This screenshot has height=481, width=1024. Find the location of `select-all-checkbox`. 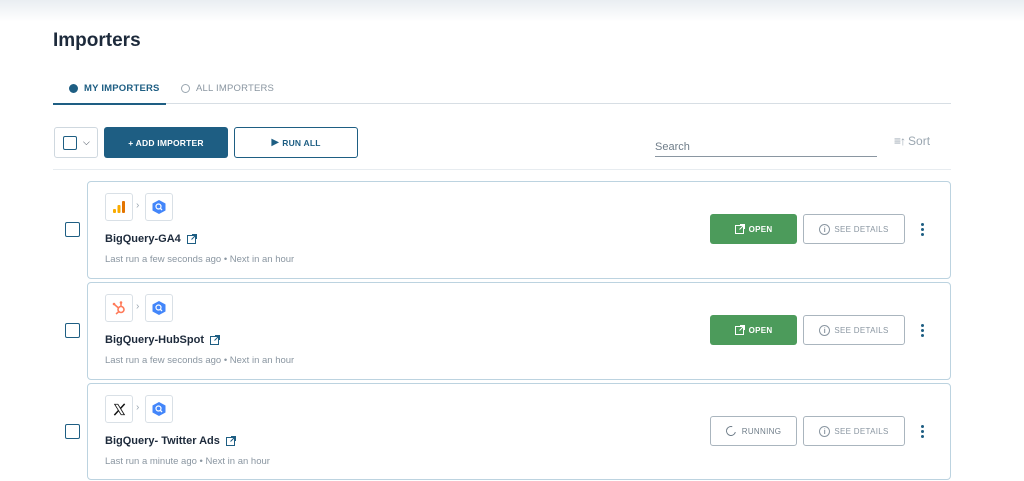

select-all-checkbox is located at coordinates (70, 142).